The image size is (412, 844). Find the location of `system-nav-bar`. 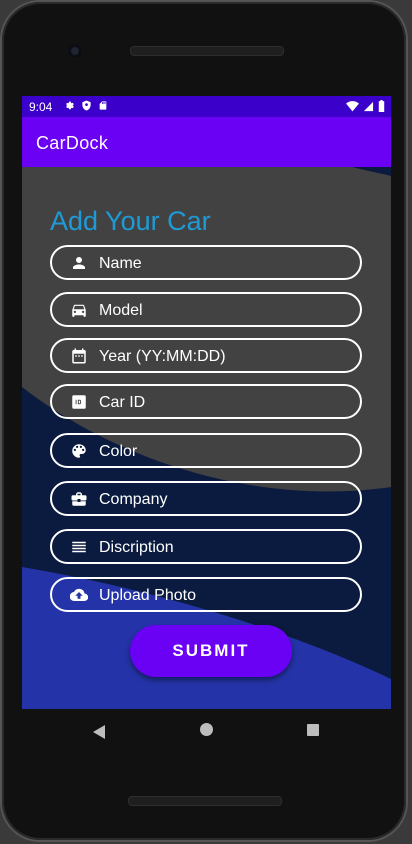

system-nav-bar is located at coordinates (206, 731).